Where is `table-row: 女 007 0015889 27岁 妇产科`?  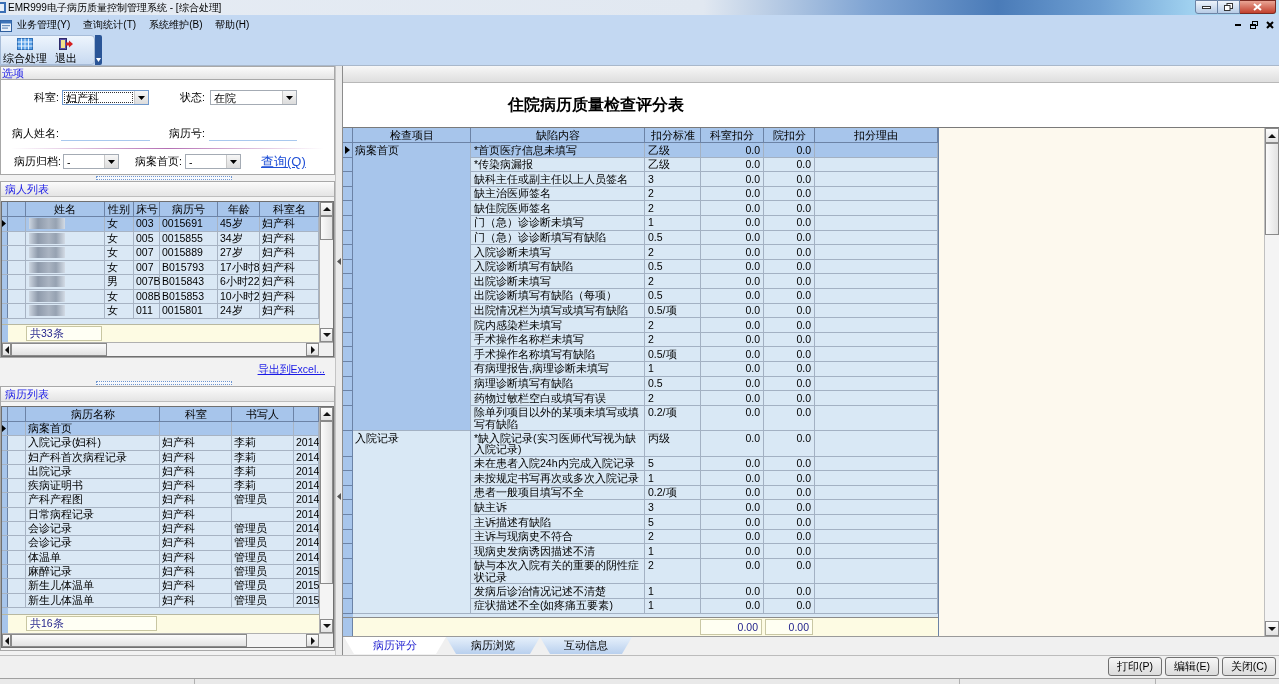
table-row: 女 007 0015889 27岁 妇产科 is located at coordinates (160, 253).